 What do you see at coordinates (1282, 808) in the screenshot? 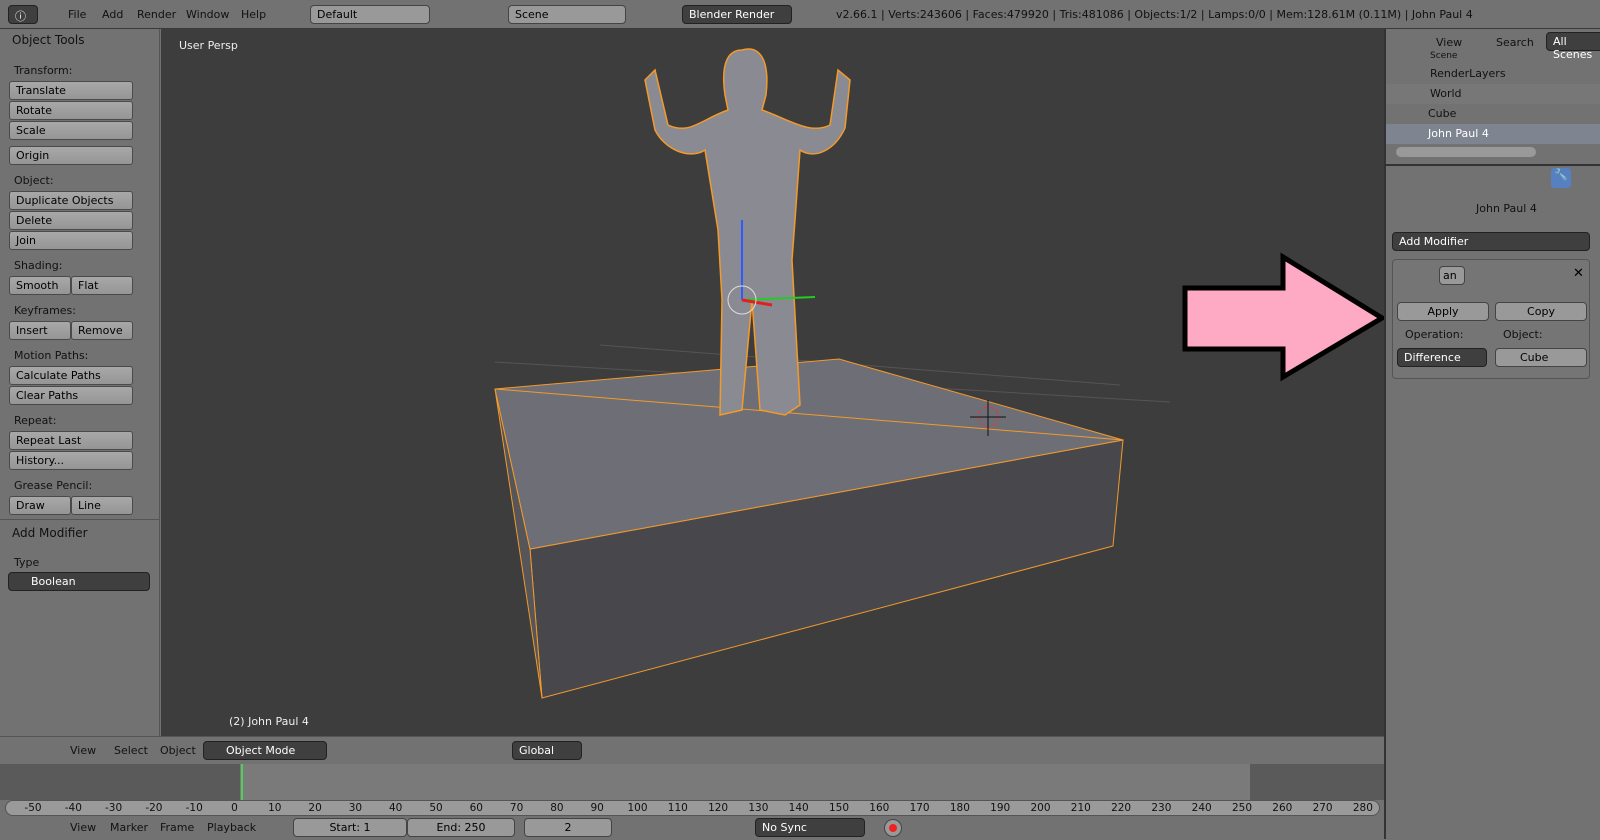
I see `frame-tick: 260` at bounding box center [1282, 808].